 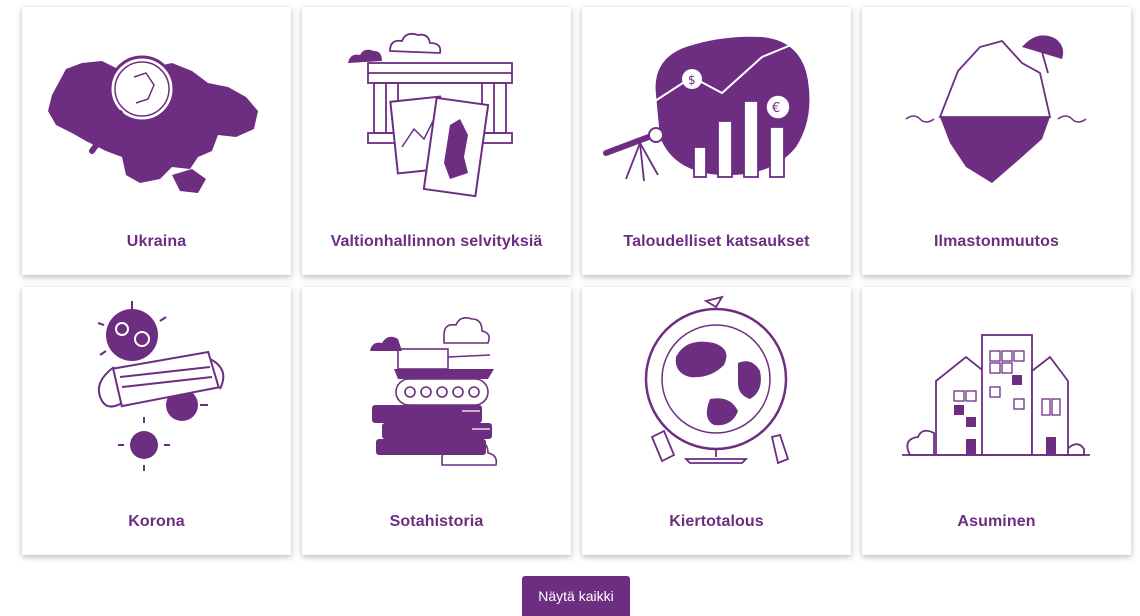 I want to click on category-card-ukraina: Ukraina, so click(x=156, y=141).